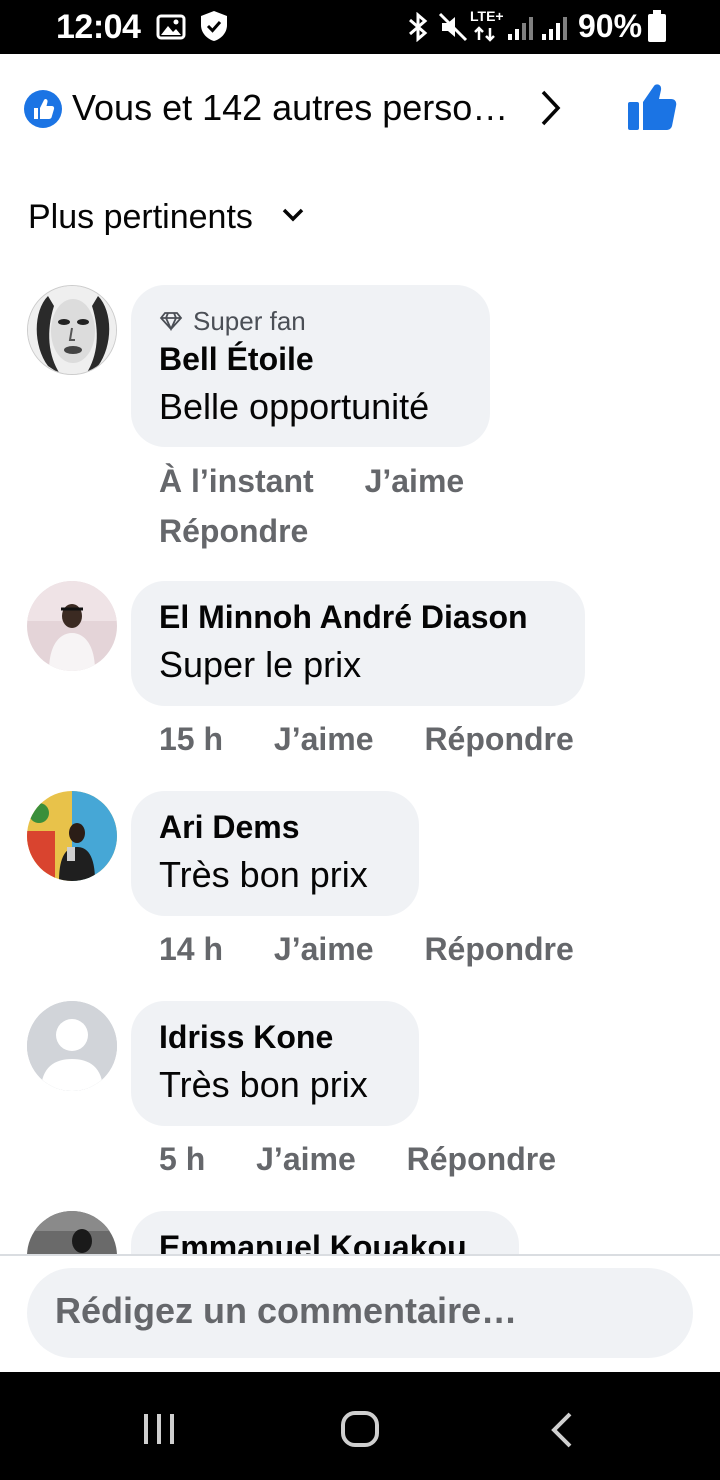  I want to click on battery-percent: 90%, so click(610, 26).